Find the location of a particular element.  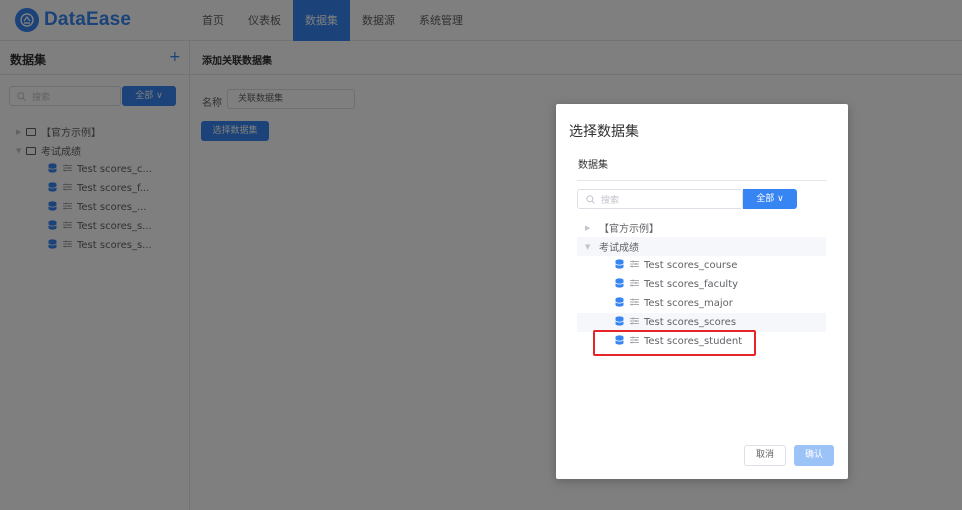

dialog-filter-dropdown: 全部 ∨ is located at coordinates (770, 199).